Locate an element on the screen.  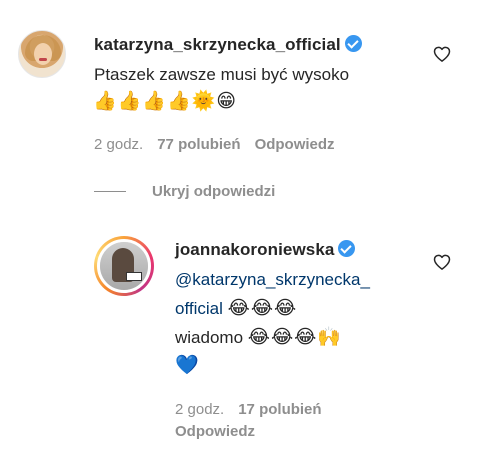
reply-emojis-2: 😂😂😂🙌 is located at coordinates (295, 337).